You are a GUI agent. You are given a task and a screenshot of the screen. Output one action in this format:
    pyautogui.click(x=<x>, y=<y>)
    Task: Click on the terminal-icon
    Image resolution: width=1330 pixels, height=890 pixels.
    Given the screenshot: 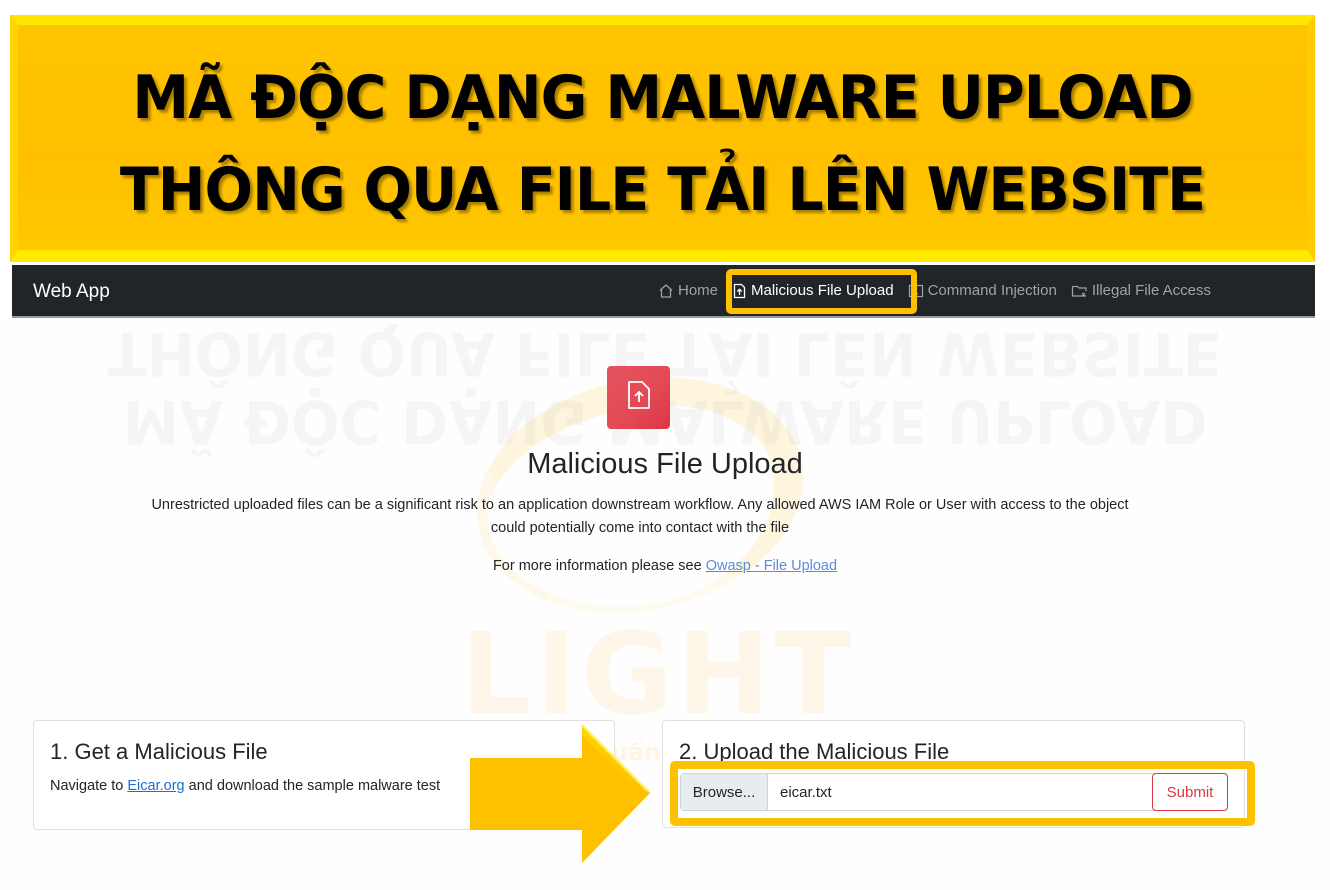 What is the action you would take?
    pyautogui.click(x=916, y=291)
    